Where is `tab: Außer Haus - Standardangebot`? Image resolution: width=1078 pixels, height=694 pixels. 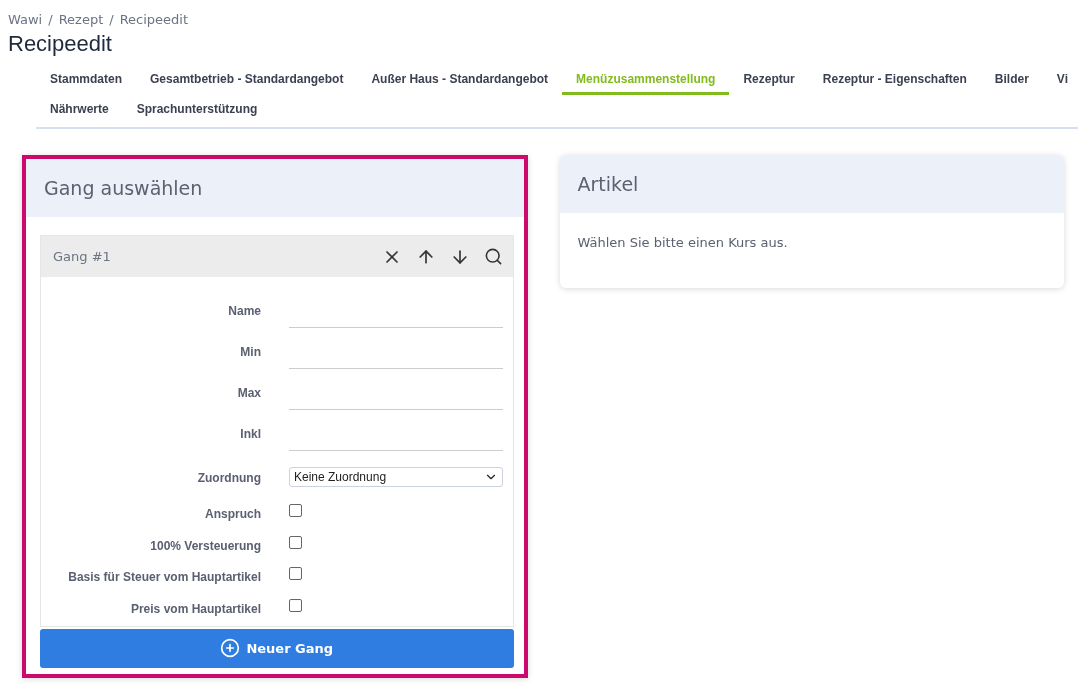
tab: Außer Haus - Standardangebot is located at coordinates (460, 80).